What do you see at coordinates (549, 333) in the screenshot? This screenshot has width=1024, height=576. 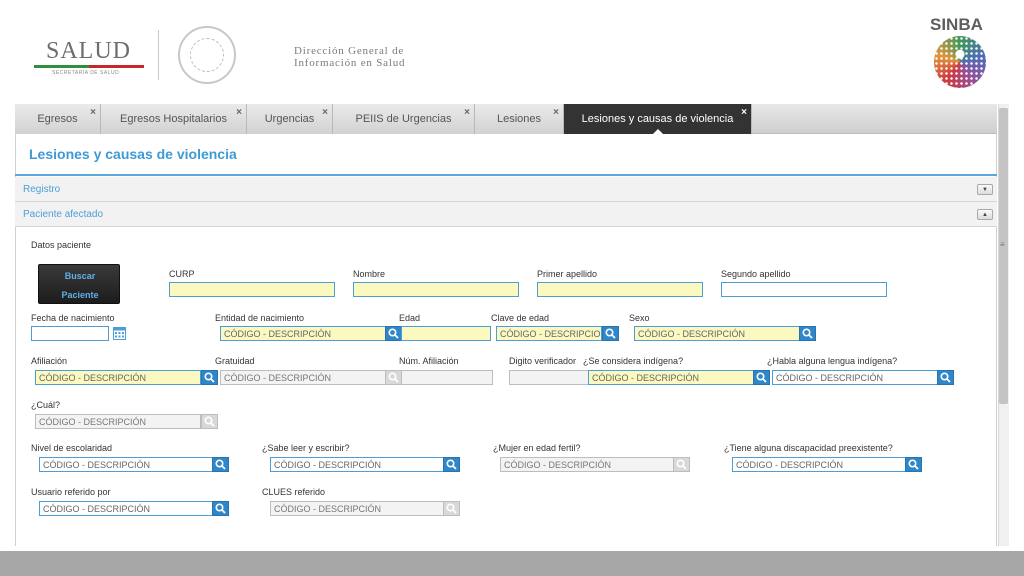 I see `clave-edad-input: CÓDIGO - DESCRIPCION` at bounding box center [549, 333].